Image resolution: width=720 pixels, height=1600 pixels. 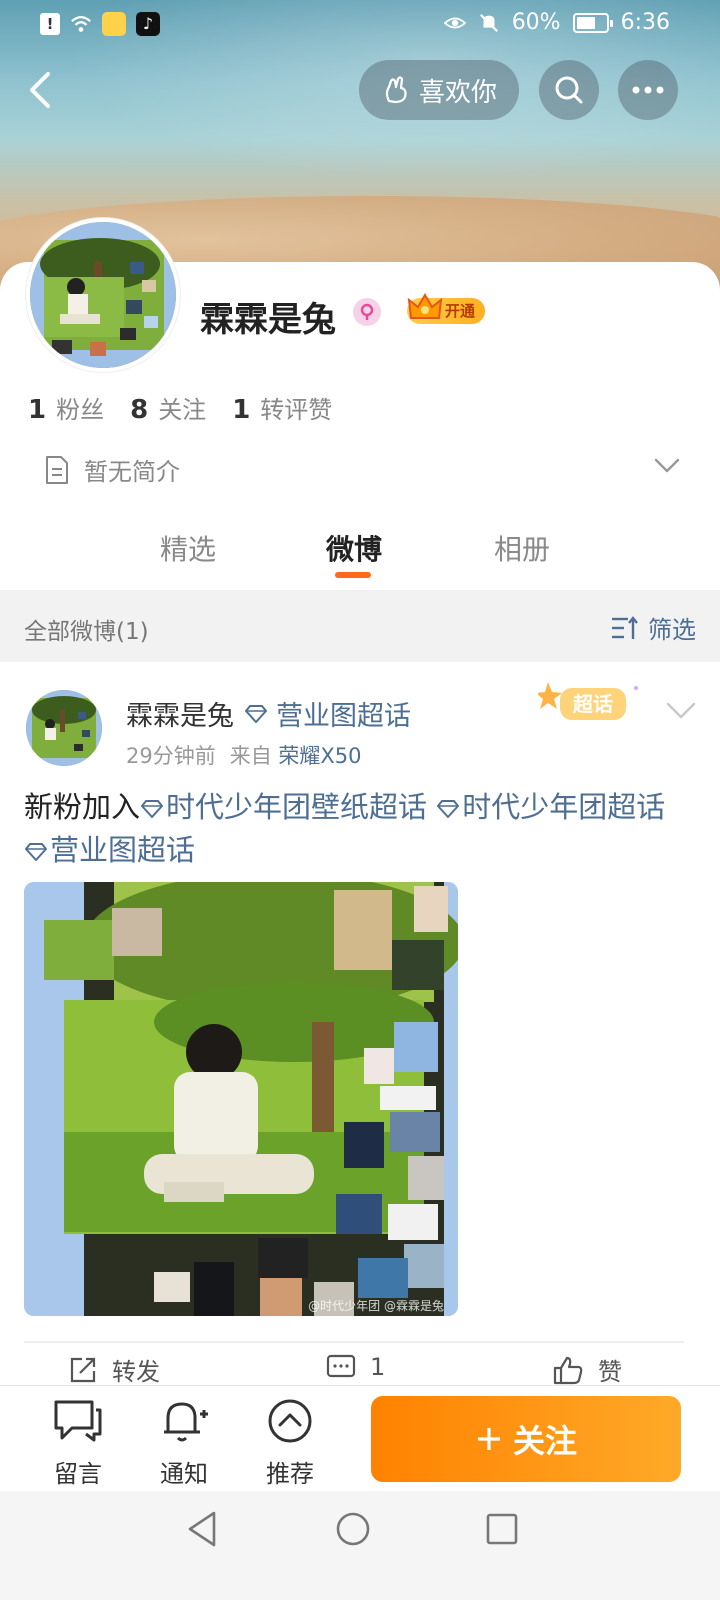 I want to click on more-button, so click(x=648, y=90).